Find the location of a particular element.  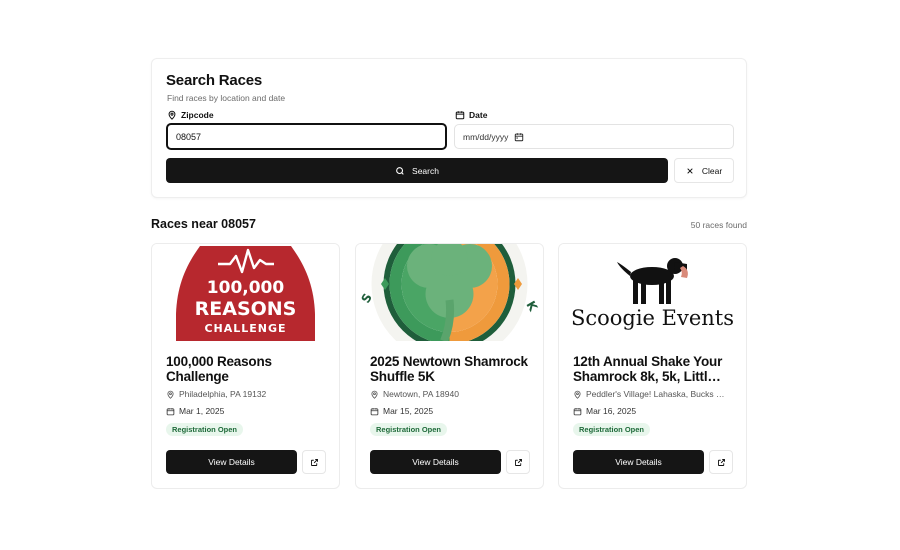

race-logo-image: 100,000 REASONS CHALLENGE is located at coordinates (245, 292).